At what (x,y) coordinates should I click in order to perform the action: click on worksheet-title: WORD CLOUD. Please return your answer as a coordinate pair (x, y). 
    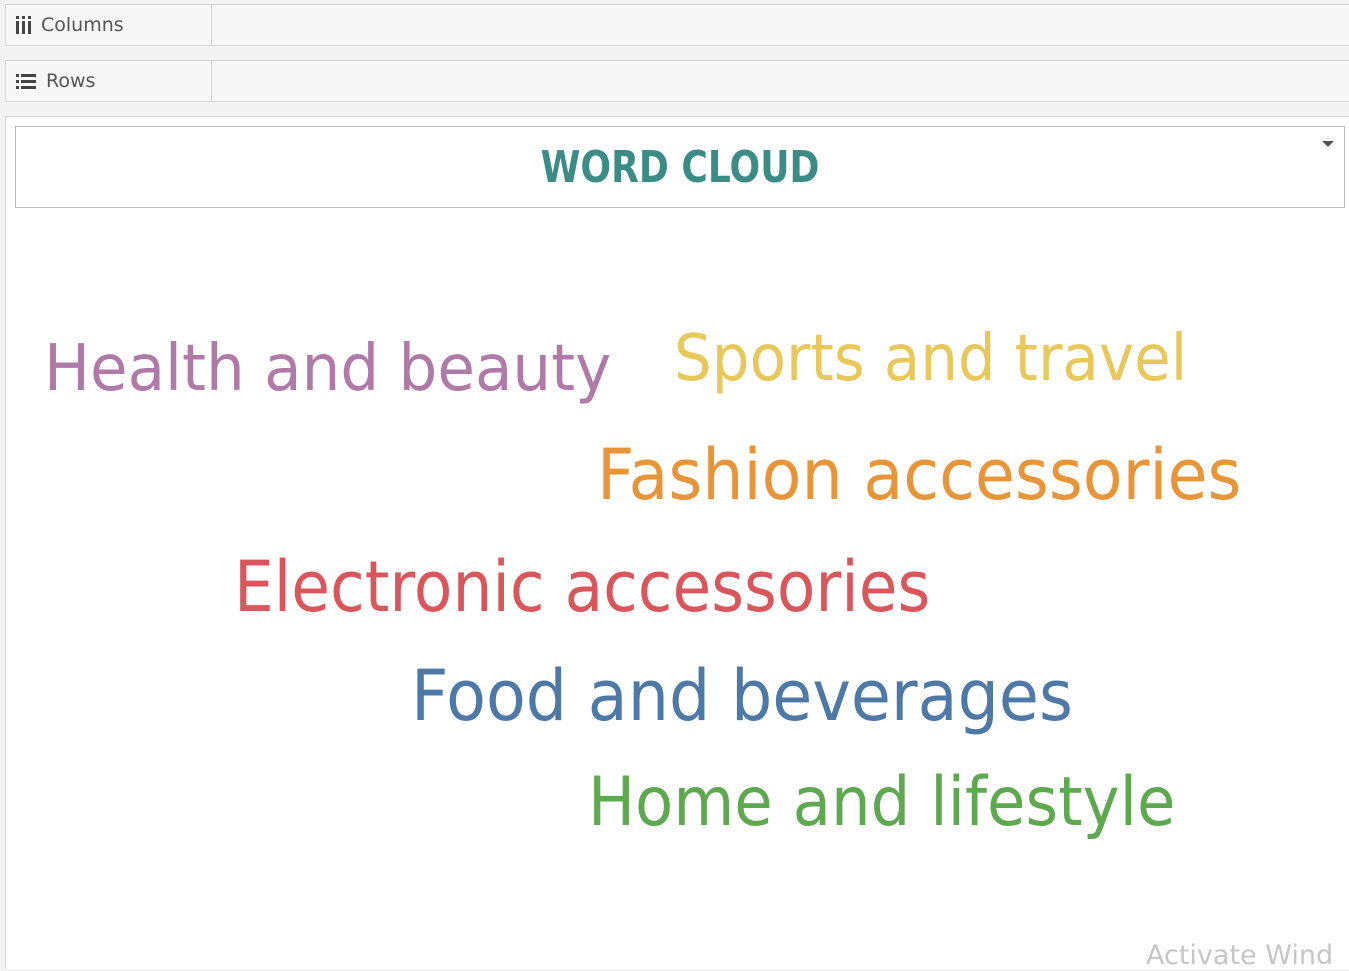
    Looking at the image, I should click on (680, 167).